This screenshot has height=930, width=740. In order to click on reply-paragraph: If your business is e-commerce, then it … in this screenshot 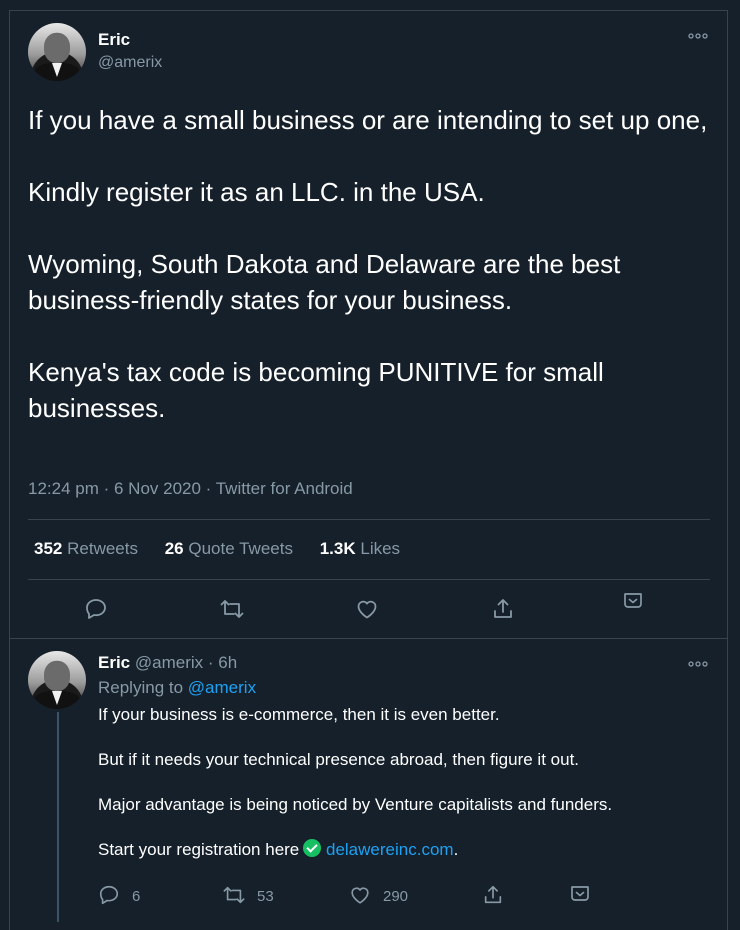, I will do `click(299, 714)`.